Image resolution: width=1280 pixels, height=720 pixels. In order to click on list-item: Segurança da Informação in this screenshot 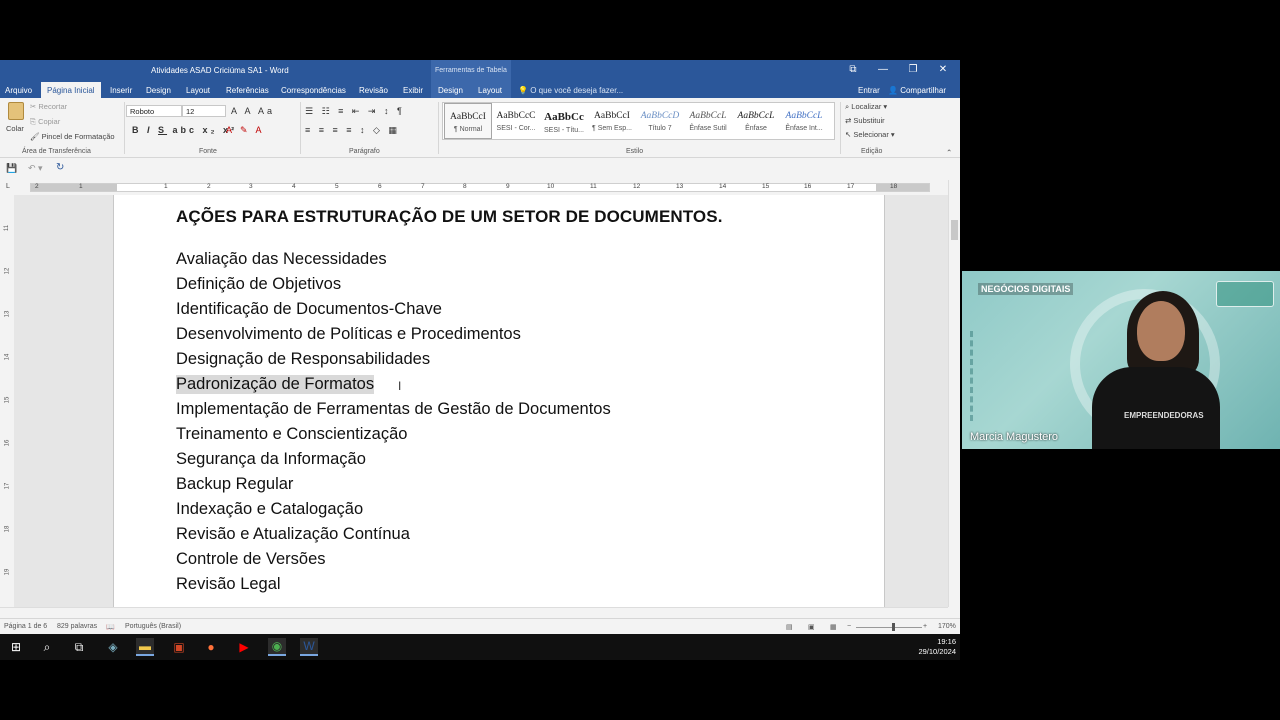, I will do `click(271, 459)`.